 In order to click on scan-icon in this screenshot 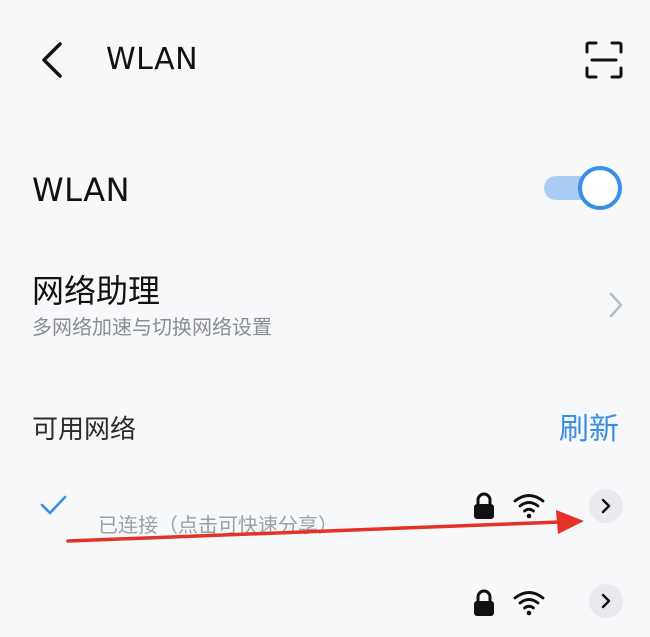, I will do `click(604, 60)`.